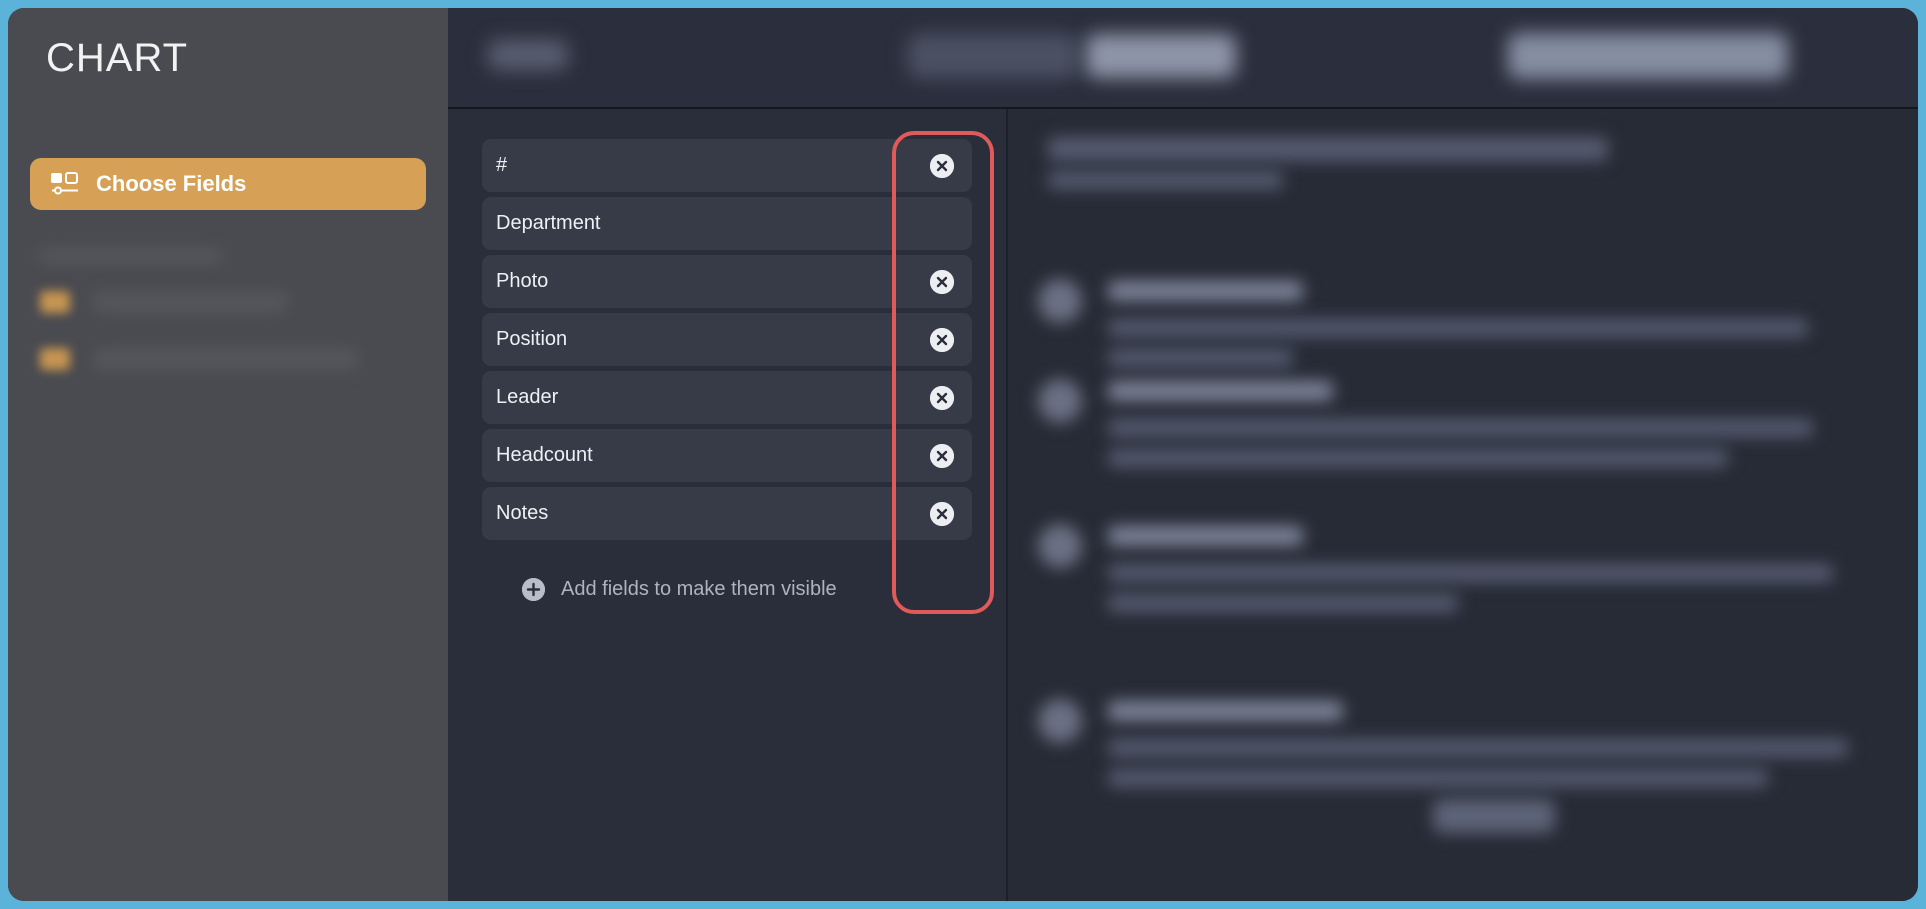 Image resolution: width=1926 pixels, height=909 pixels. Describe the element at coordinates (548, 223) in the screenshot. I see `field-label: Department` at that location.